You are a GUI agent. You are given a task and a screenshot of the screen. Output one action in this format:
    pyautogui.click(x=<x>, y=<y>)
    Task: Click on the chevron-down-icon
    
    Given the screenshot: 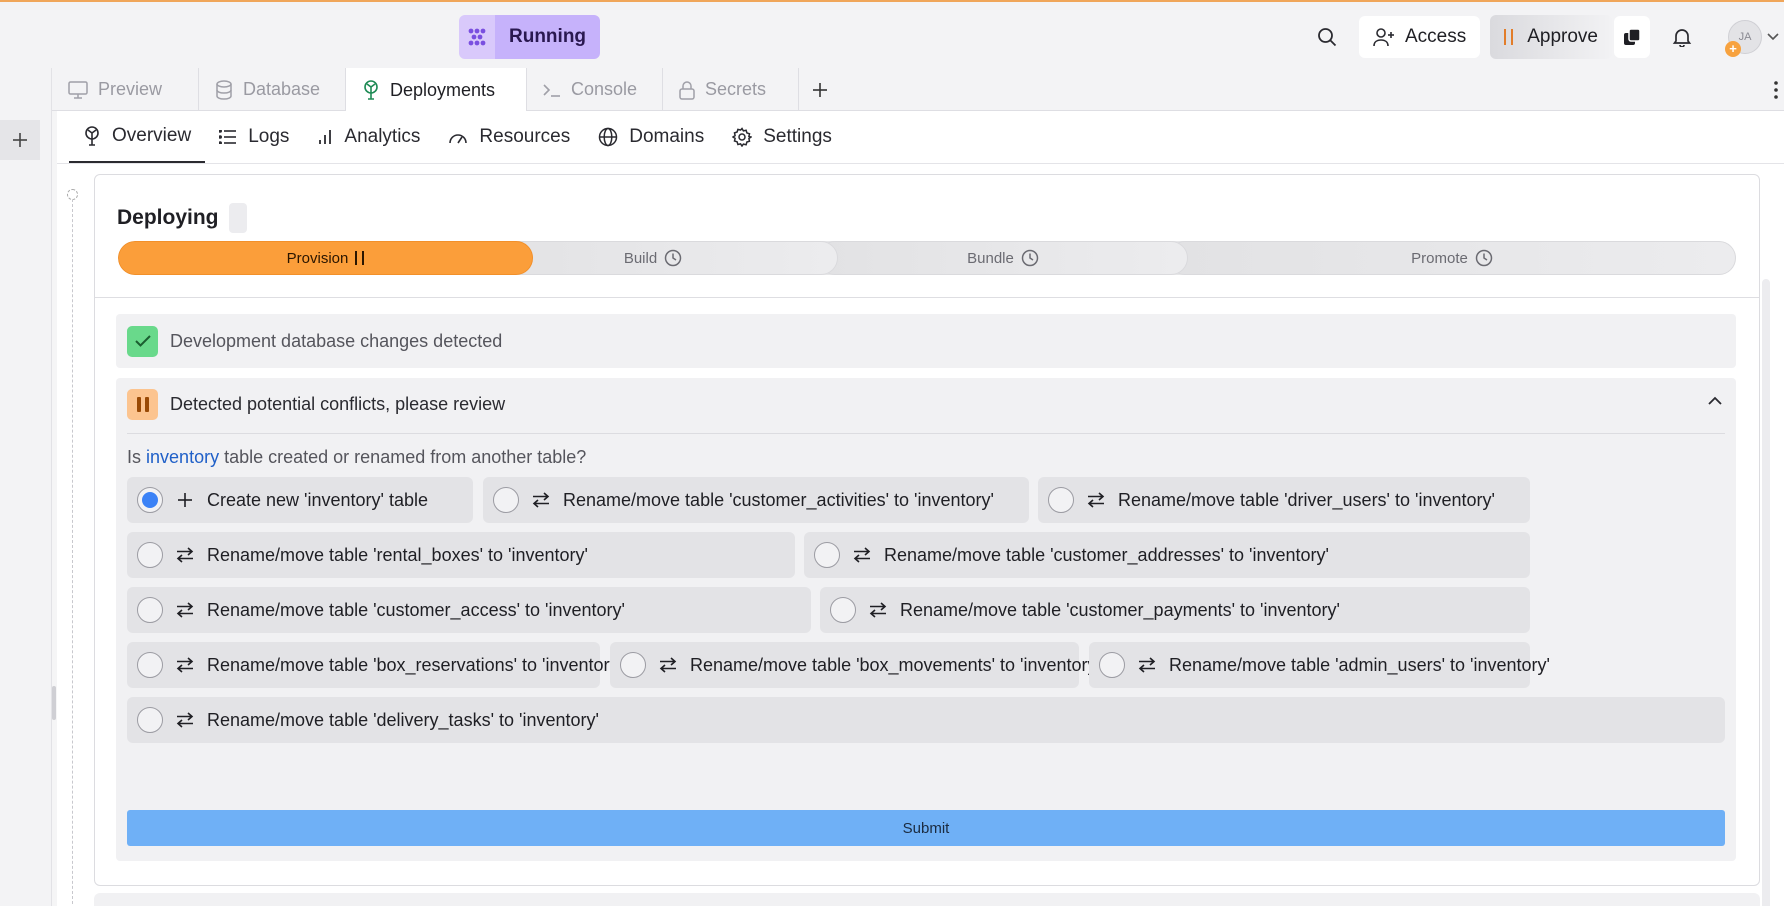 What is the action you would take?
    pyautogui.click(x=1773, y=37)
    